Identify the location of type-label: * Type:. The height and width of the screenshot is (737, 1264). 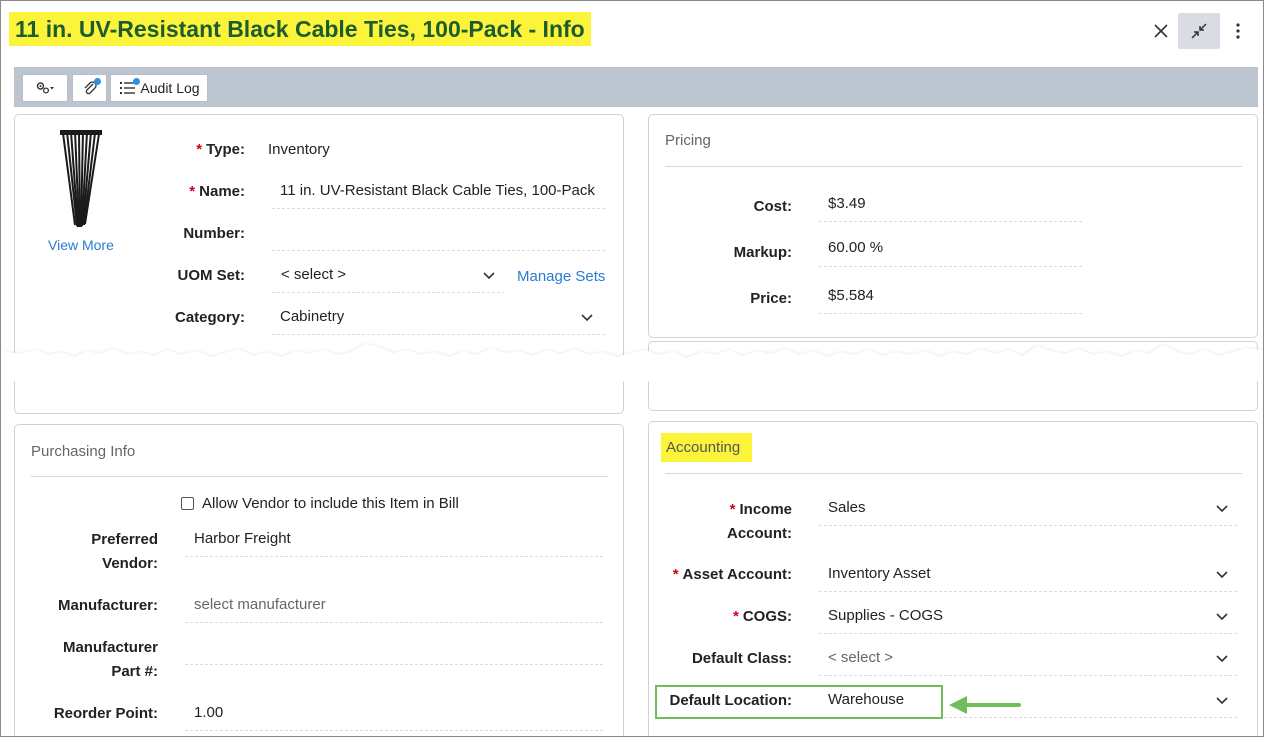
(220, 149).